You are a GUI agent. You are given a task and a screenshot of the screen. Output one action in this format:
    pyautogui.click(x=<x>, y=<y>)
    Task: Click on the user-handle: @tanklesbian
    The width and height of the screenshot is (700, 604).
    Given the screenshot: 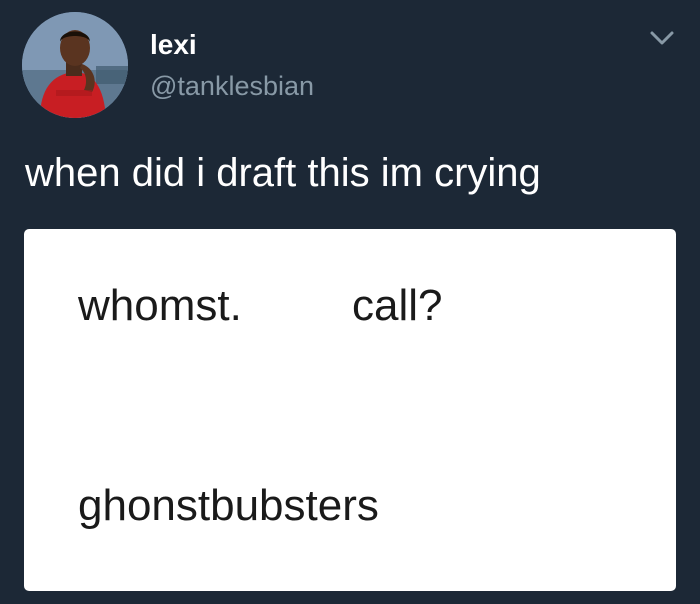 What is the action you would take?
    pyautogui.click(x=232, y=86)
    